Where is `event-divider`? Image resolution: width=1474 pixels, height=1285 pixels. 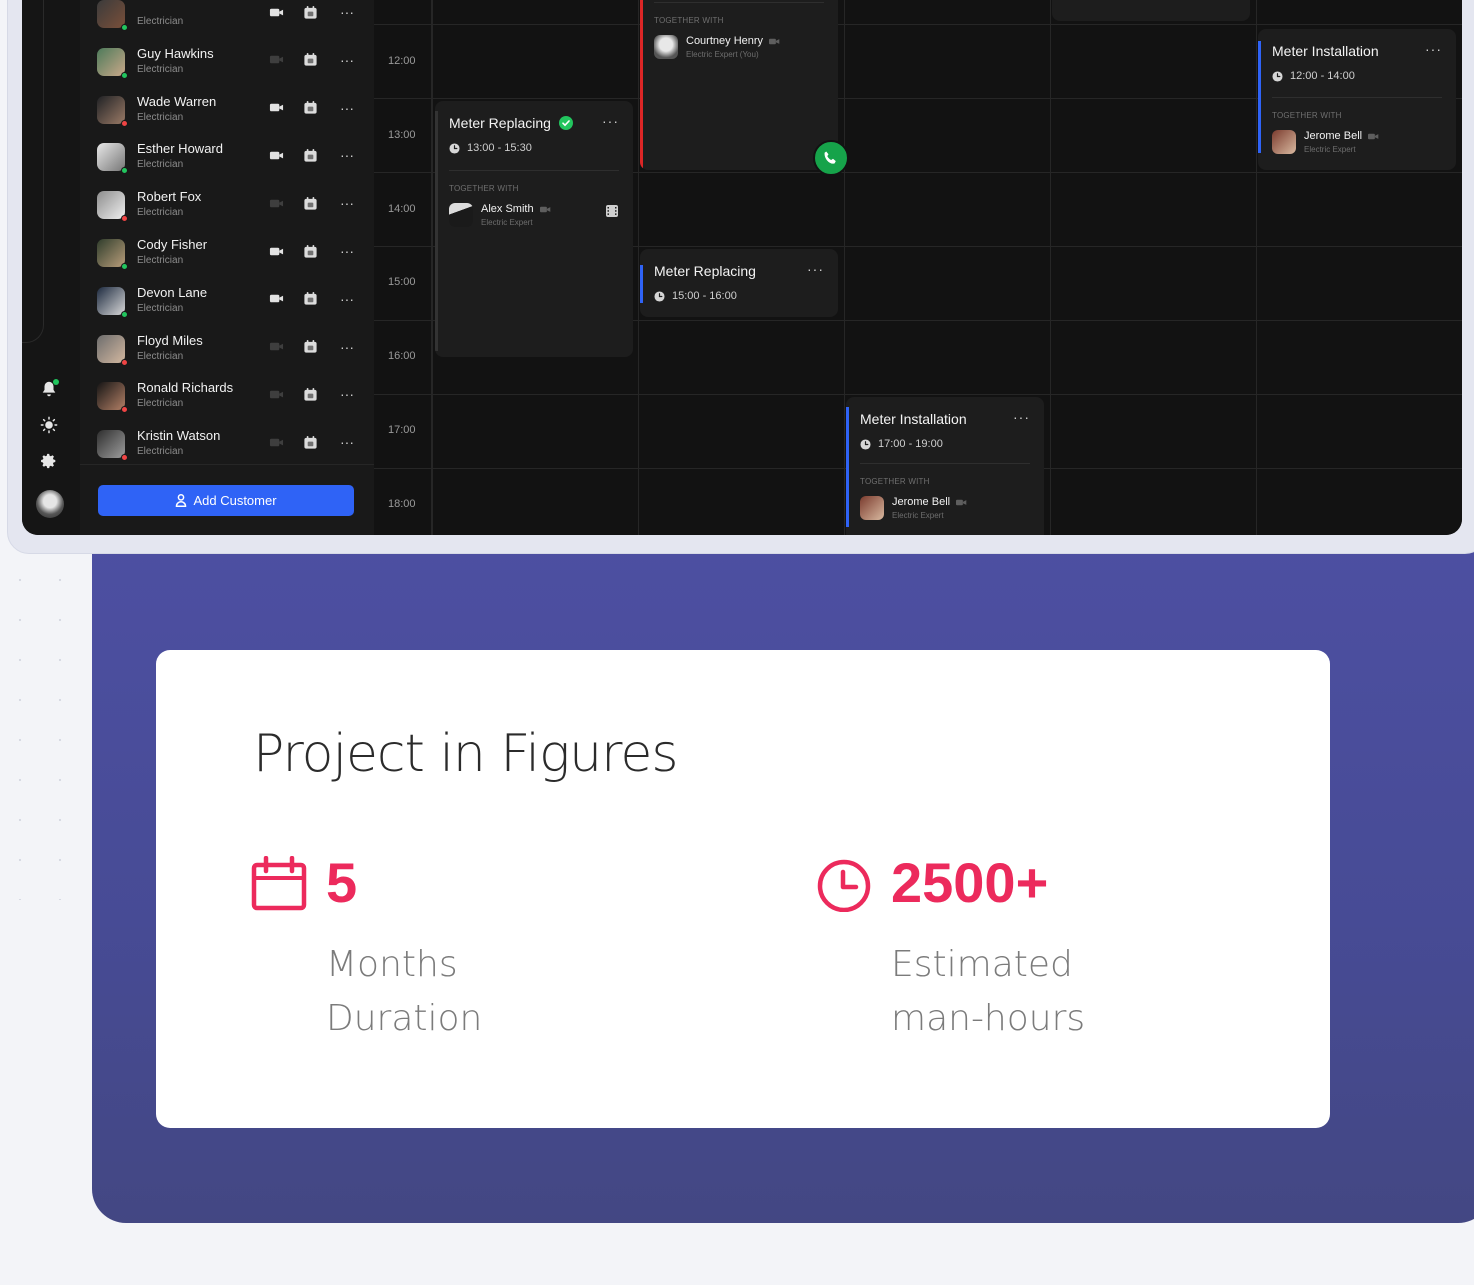 event-divider is located at coordinates (534, 170).